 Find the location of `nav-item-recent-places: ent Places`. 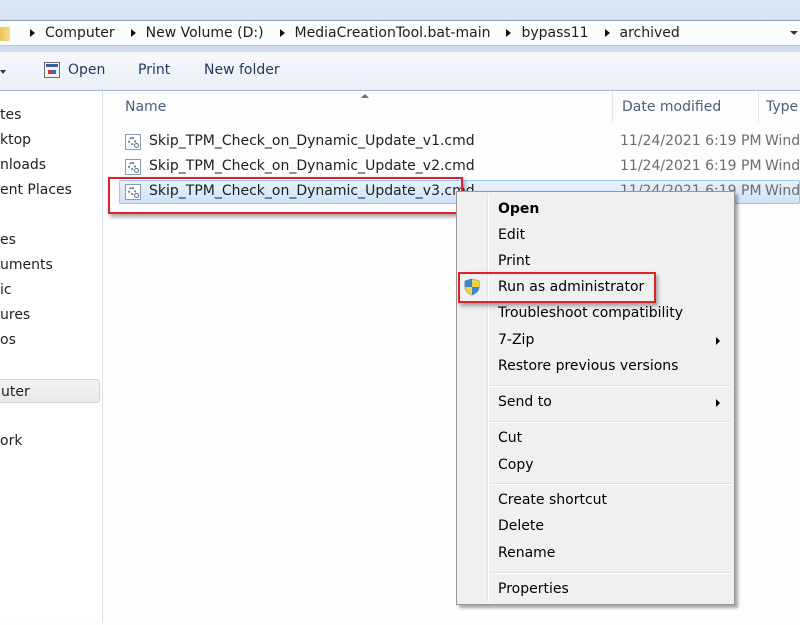

nav-item-recent-places: ent Places is located at coordinates (36, 190).